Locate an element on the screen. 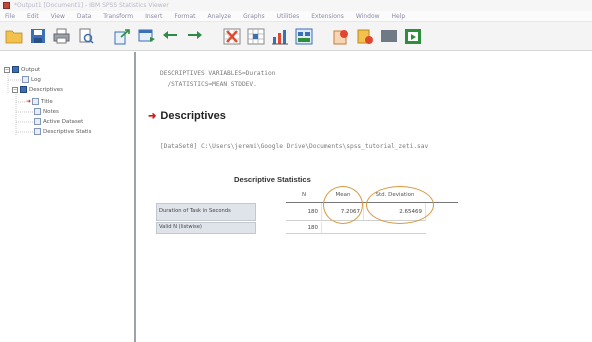  recall-dialog-icon is located at coordinates (146, 36).